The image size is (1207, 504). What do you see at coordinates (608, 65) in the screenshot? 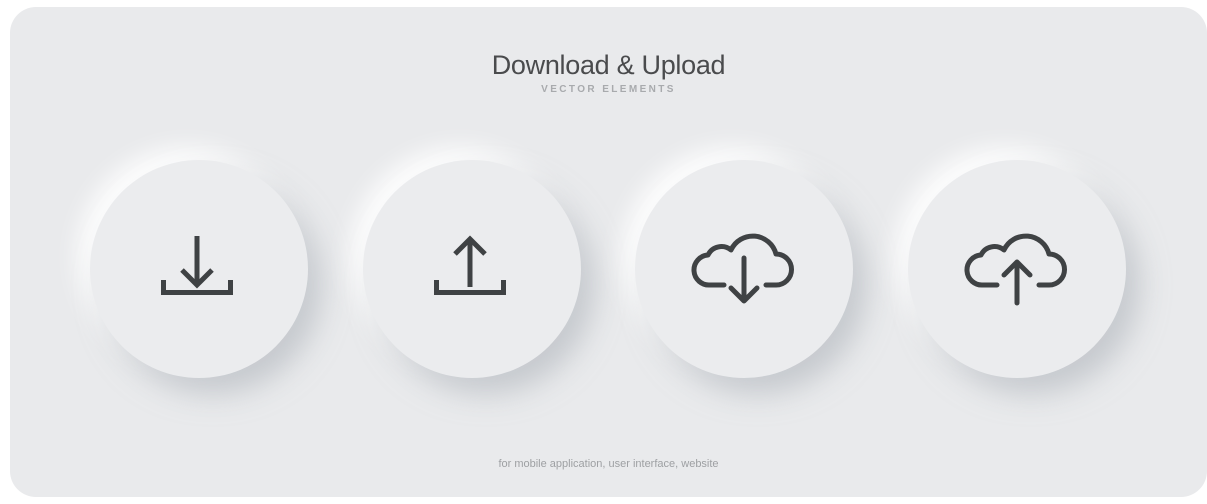
I see `page-title: Download & Upload` at bounding box center [608, 65].